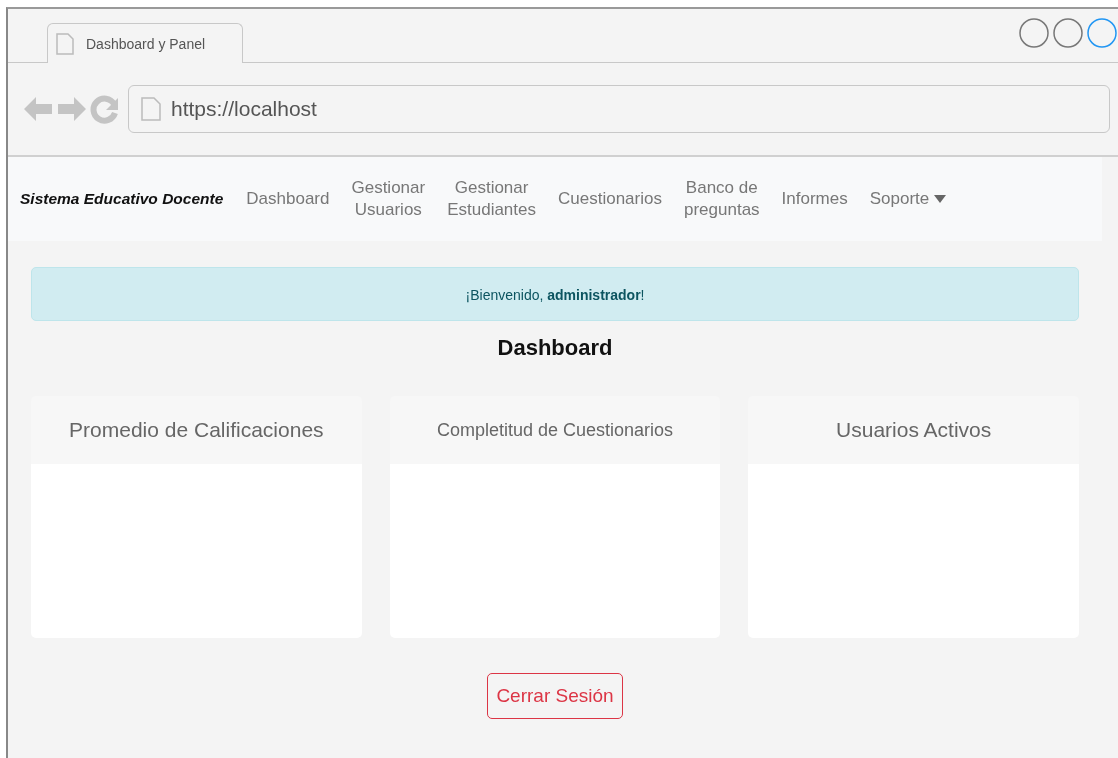 The height and width of the screenshot is (758, 1118). Describe the element at coordinates (145, 43) in the screenshot. I see `browser-tab: Dashboard y Panel` at that location.